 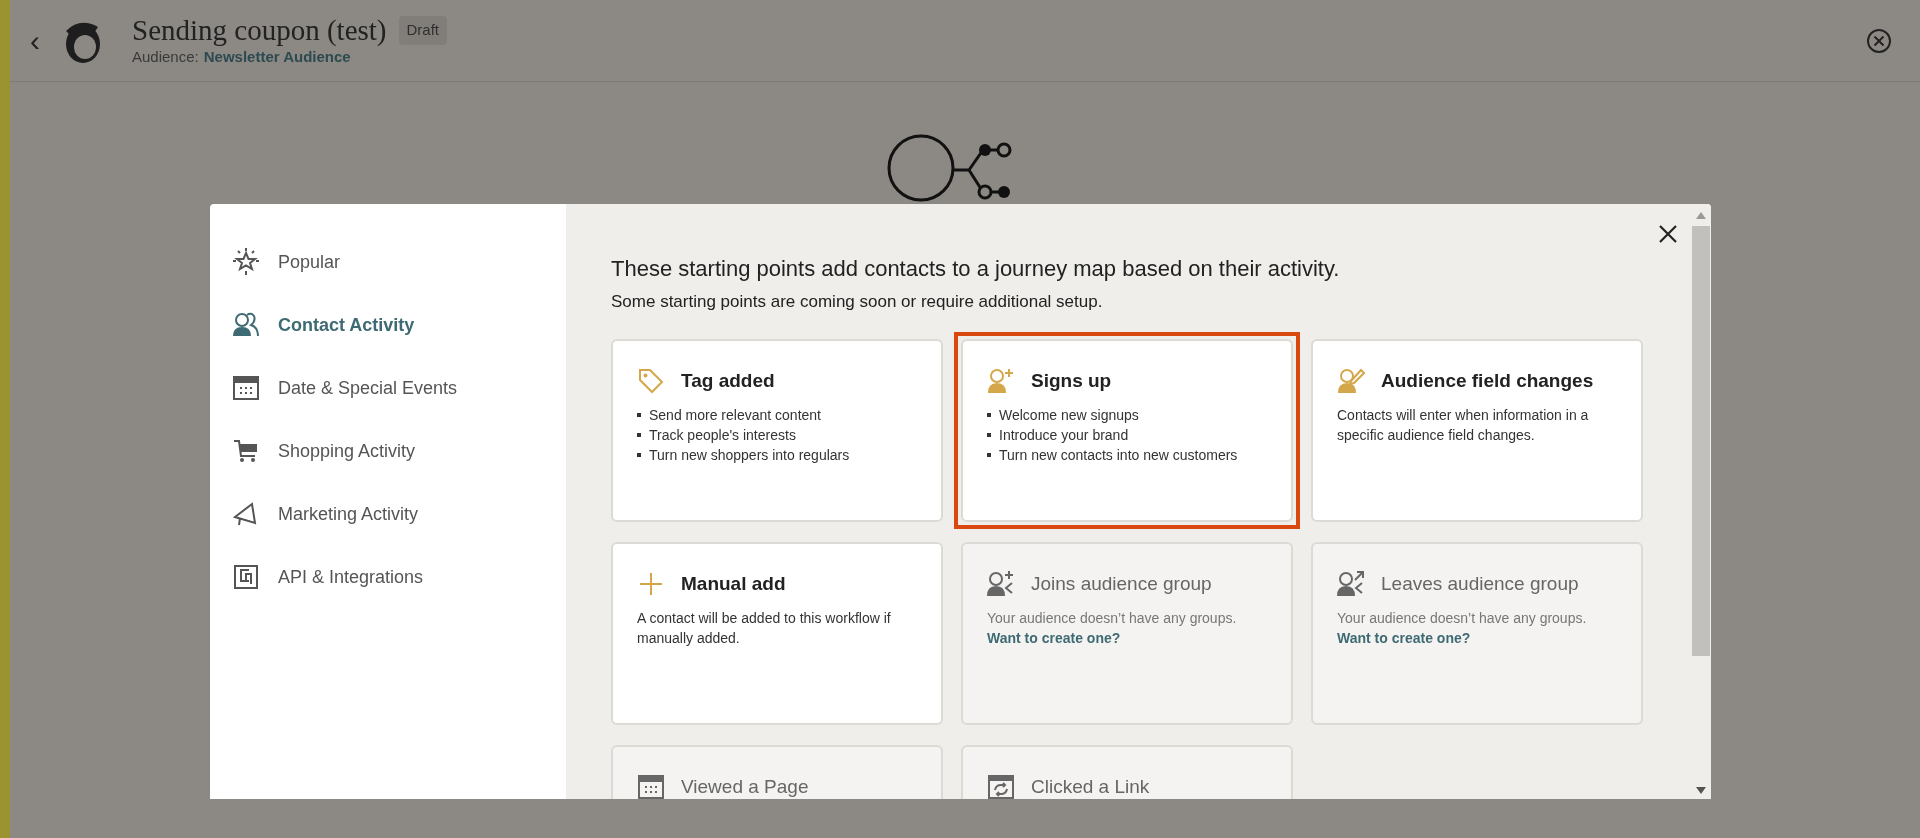 What do you see at coordinates (1090, 786) in the screenshot?
I see `card-title: Clicked a Link` at bounding box center [1090, 786].